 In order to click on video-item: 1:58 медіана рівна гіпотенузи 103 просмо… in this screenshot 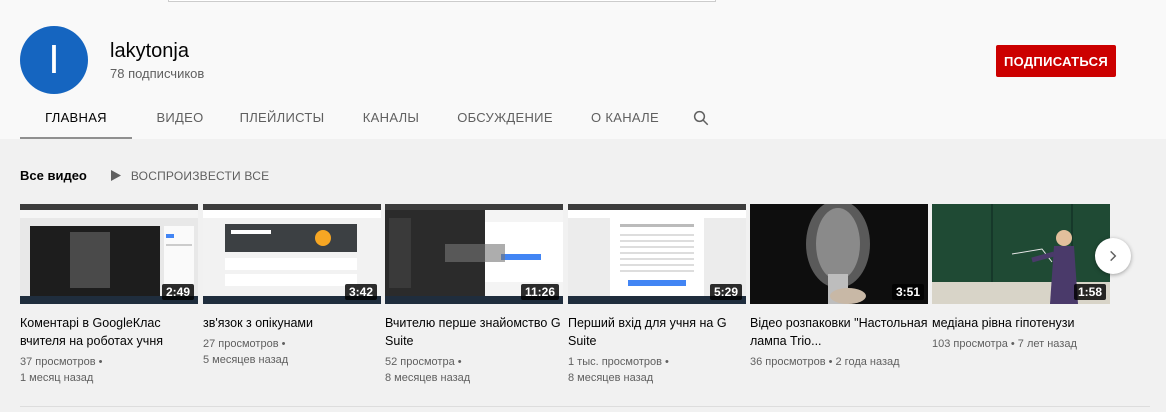, I will do `click(1021, 278)`.